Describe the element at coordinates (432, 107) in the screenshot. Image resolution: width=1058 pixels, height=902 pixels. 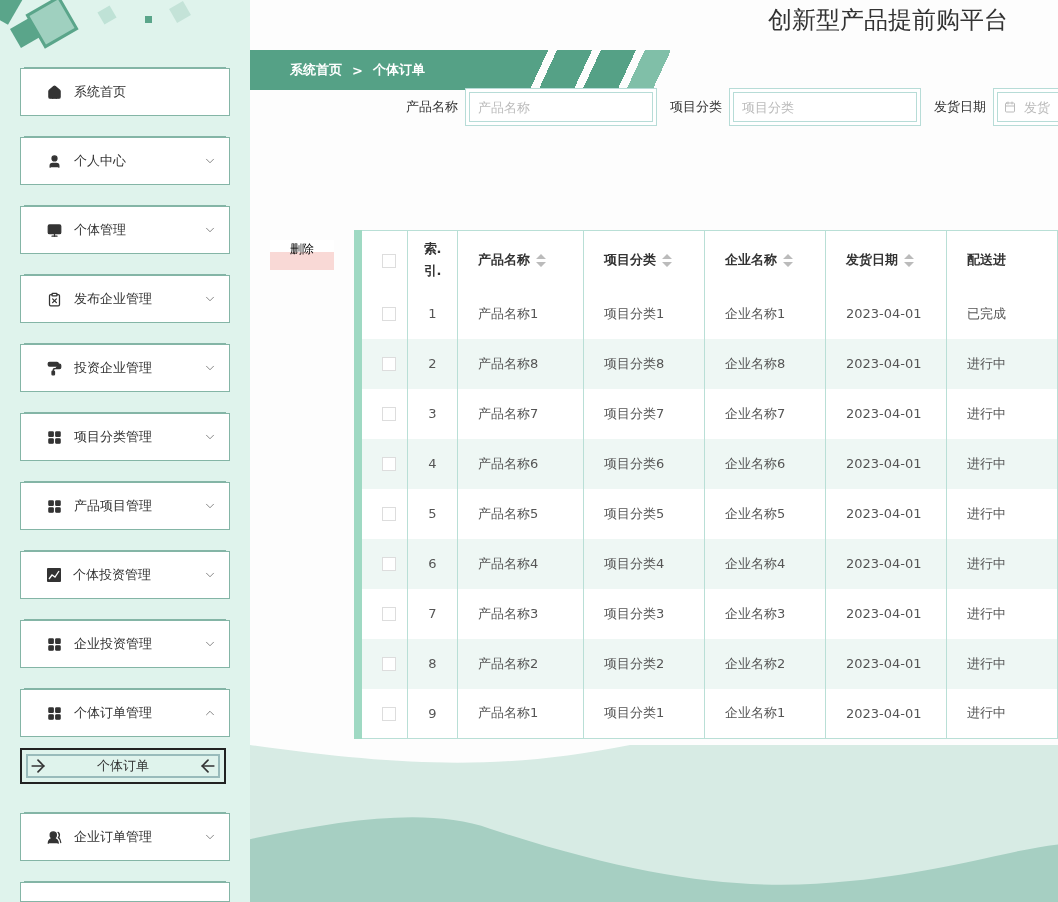
I see `field-label: 产品名称` at that location.